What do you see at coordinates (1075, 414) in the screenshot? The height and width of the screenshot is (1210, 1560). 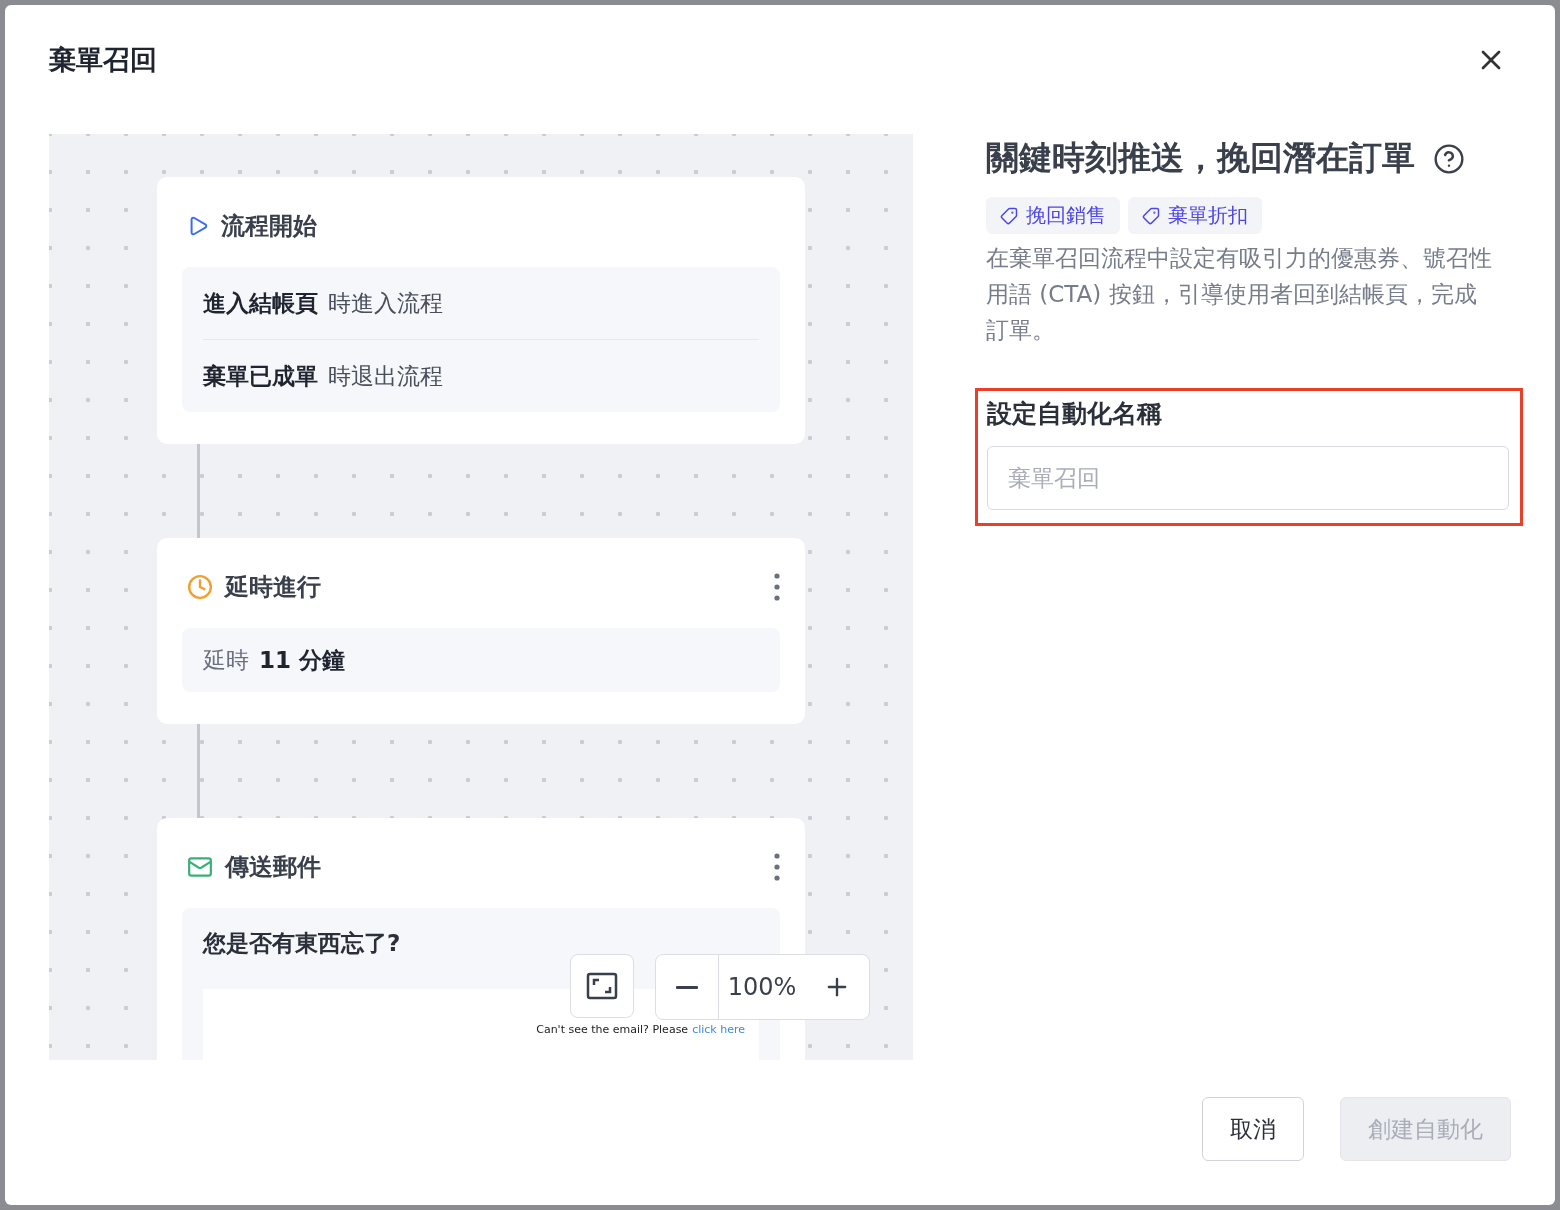 I see `field-label: 設定自動化名稱` at bounding box center [1075, 414].